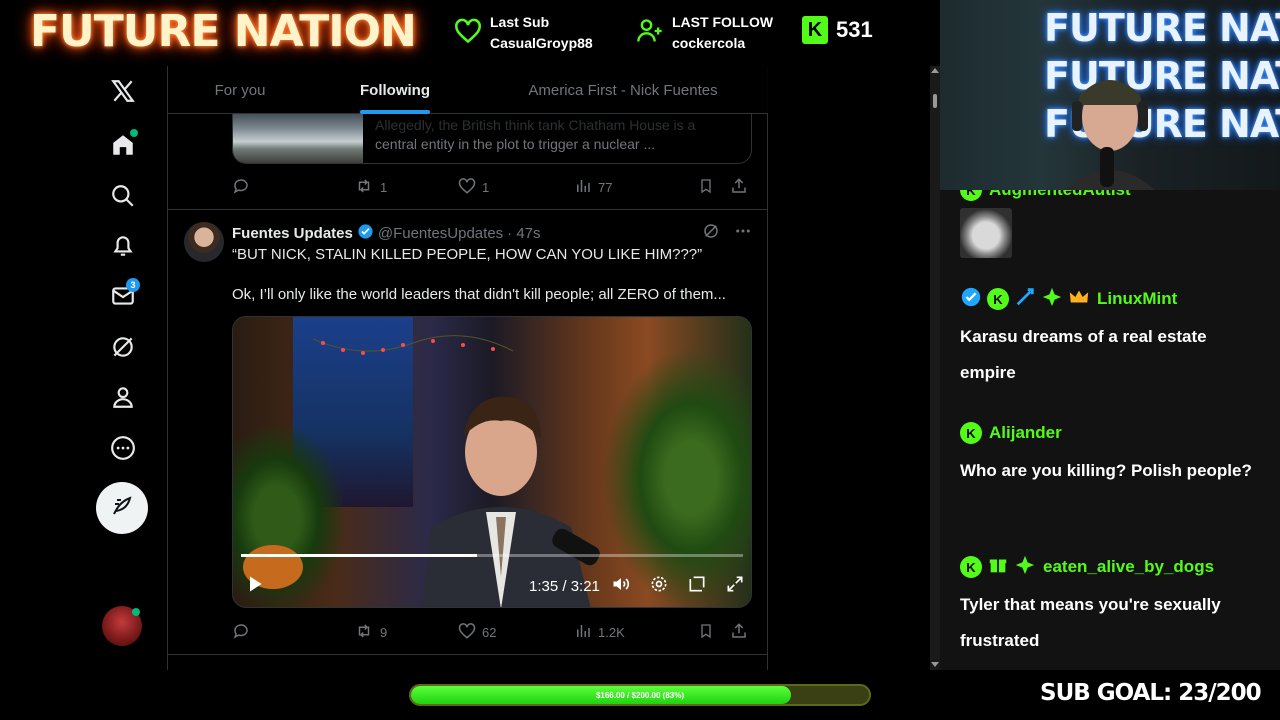 The image size is (1280, 720). What do you see at coordinates (523, 33) in the screenshot?
I see `last-sub-widget: Last Sub CasualGroyp88` at bounding box center [523, 33].